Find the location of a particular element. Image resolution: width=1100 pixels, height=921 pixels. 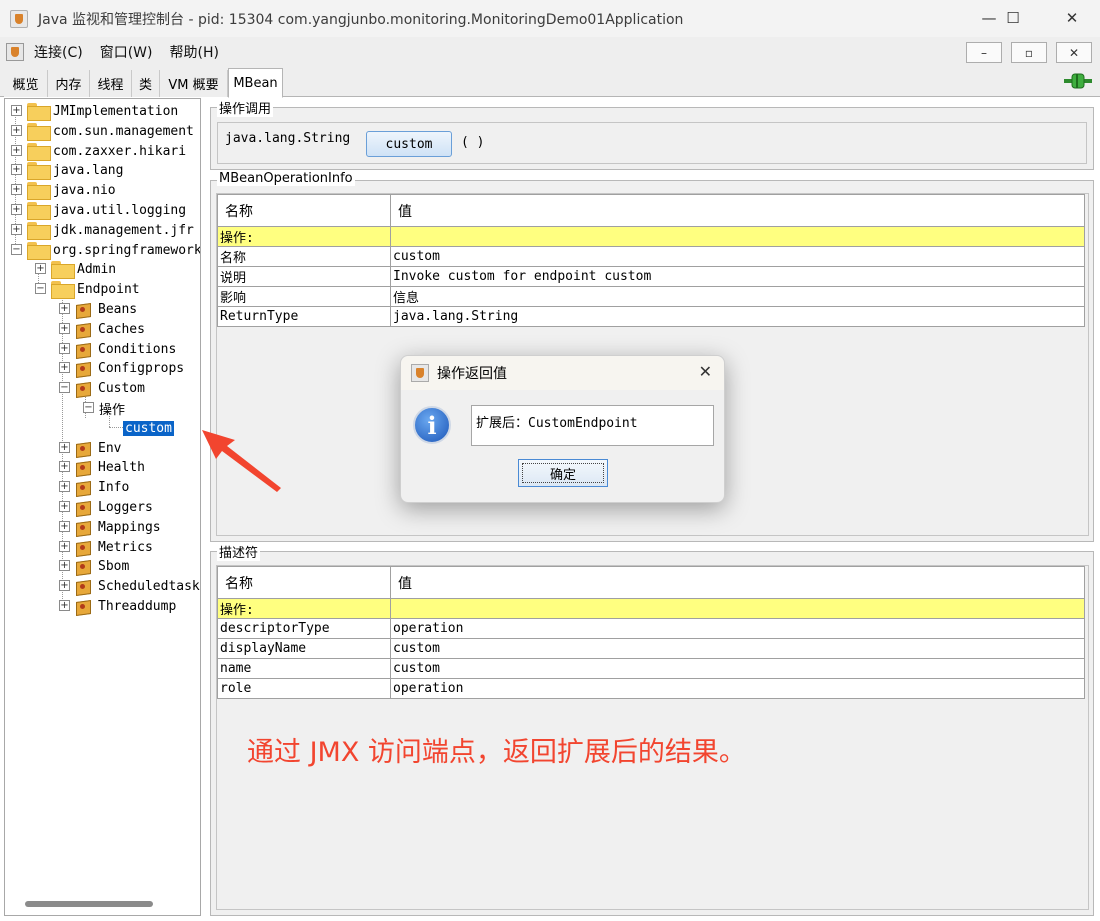

descriptor-title: 描述符 is located at coordinates (239, 551).